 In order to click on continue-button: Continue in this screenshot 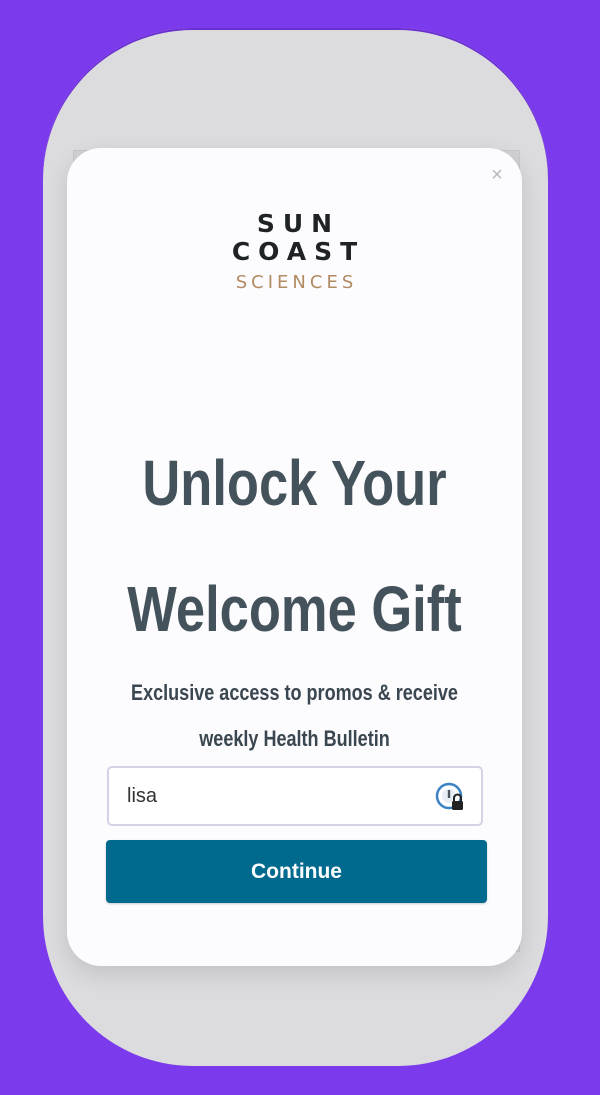, I will do `click(296, 871)`.